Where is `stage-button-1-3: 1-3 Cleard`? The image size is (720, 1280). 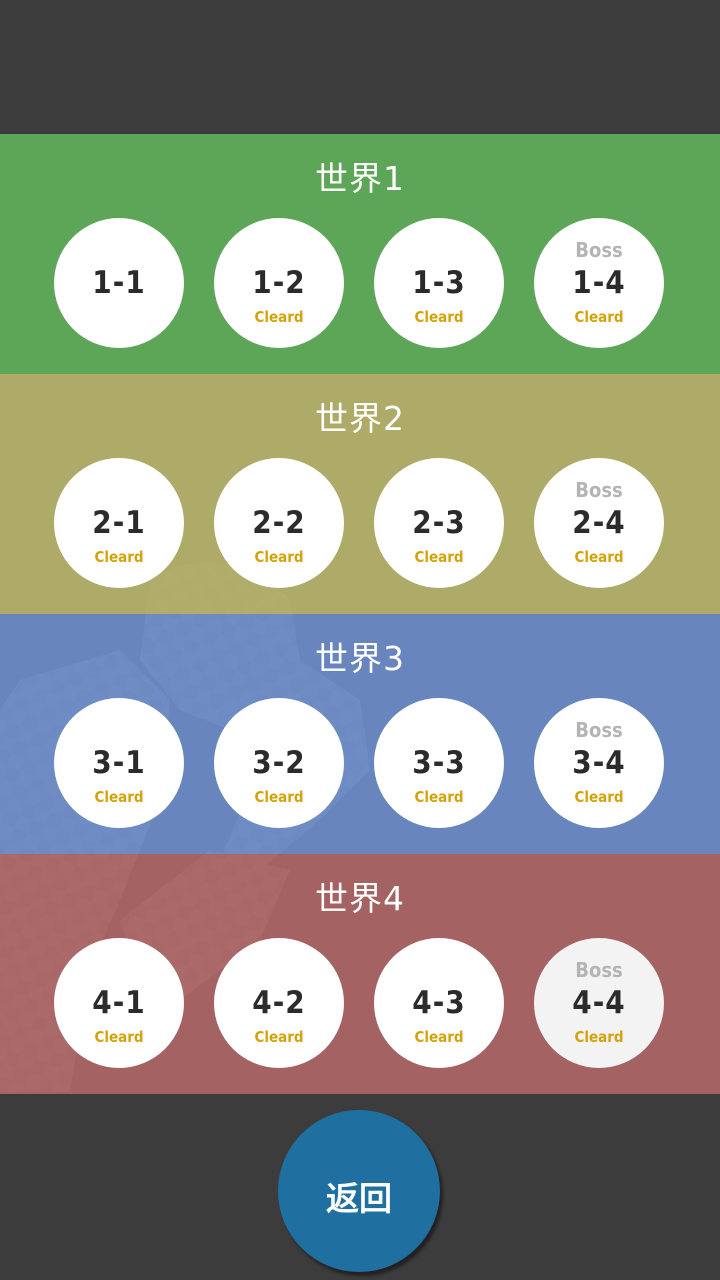
stage-button-1-3: 1-3 Cleard is located at coordinates (439, 283).